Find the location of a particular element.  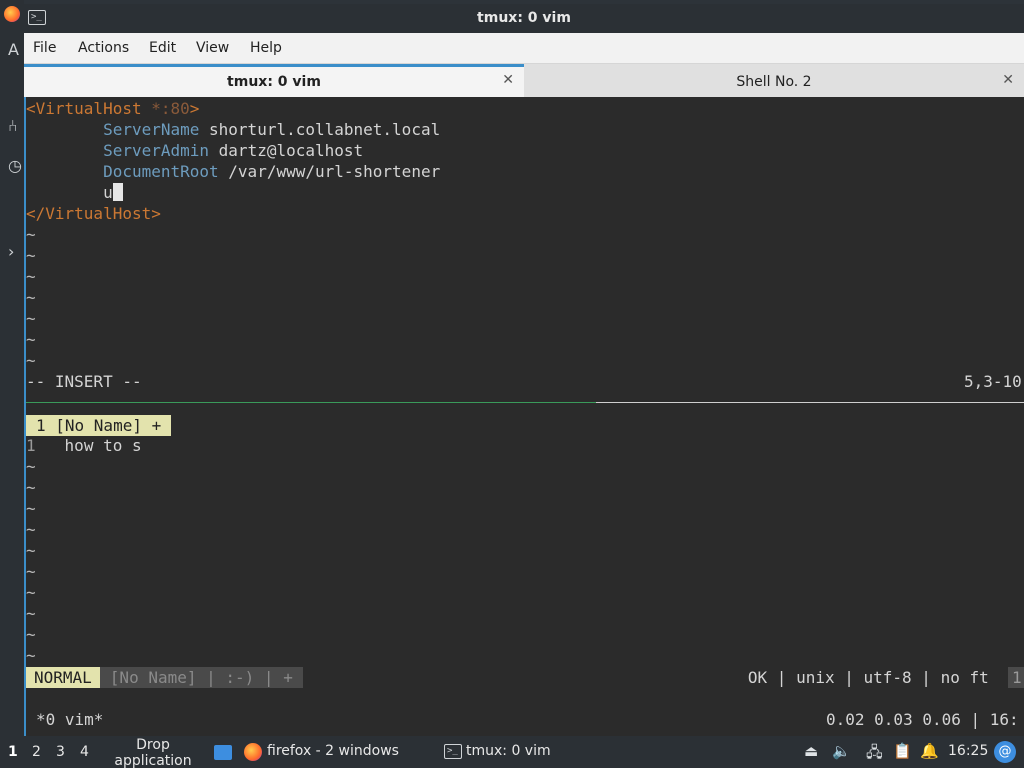

menu-file: File is located at coordinates (44, 48).